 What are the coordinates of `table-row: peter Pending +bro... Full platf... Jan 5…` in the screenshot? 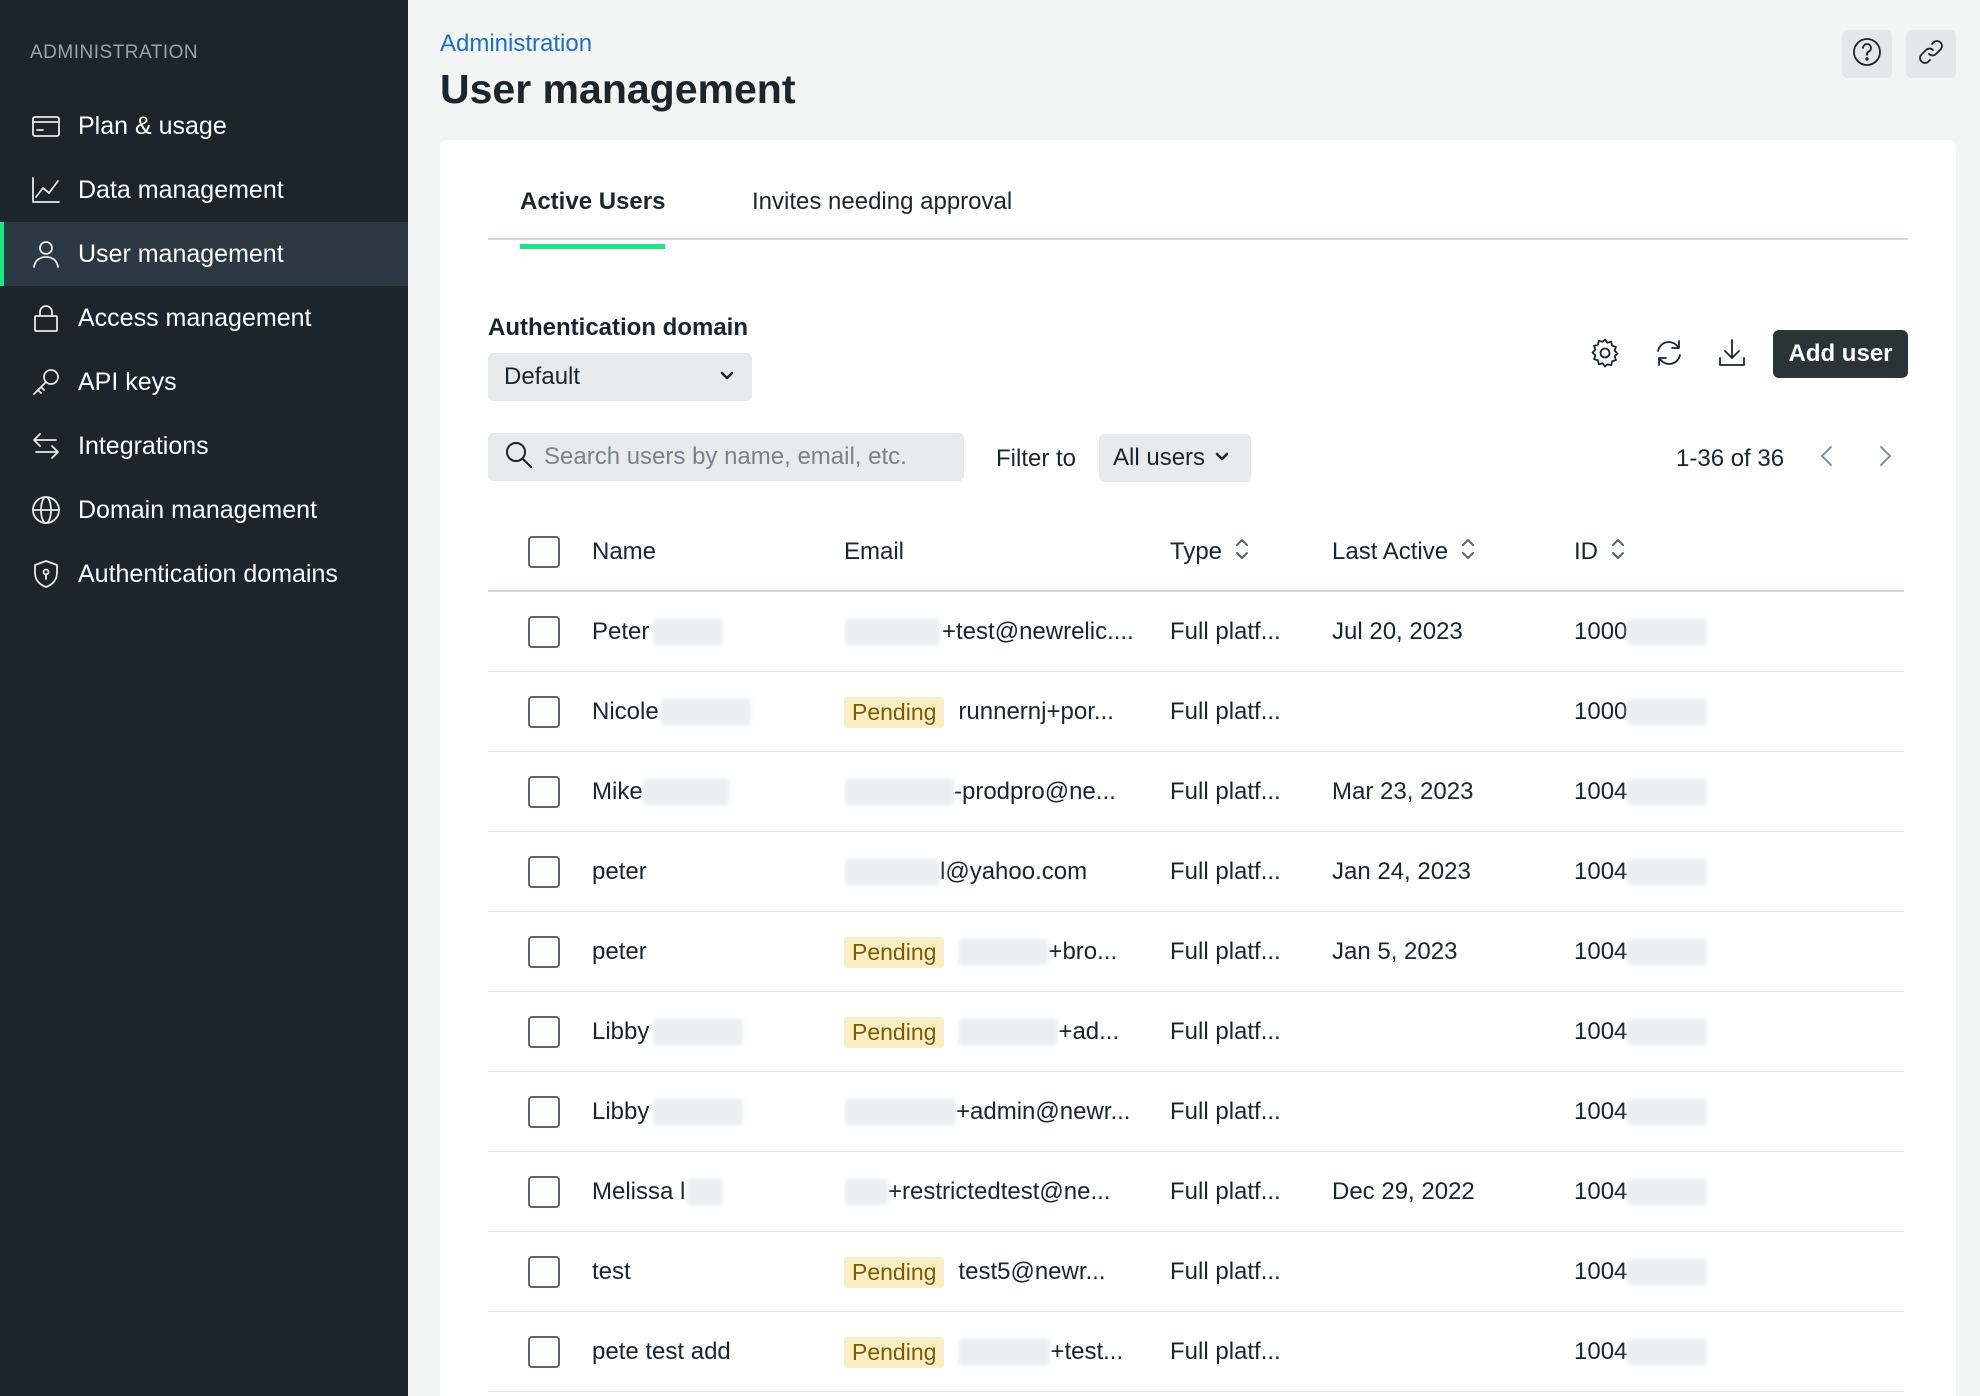 It's located at (1196, 952).